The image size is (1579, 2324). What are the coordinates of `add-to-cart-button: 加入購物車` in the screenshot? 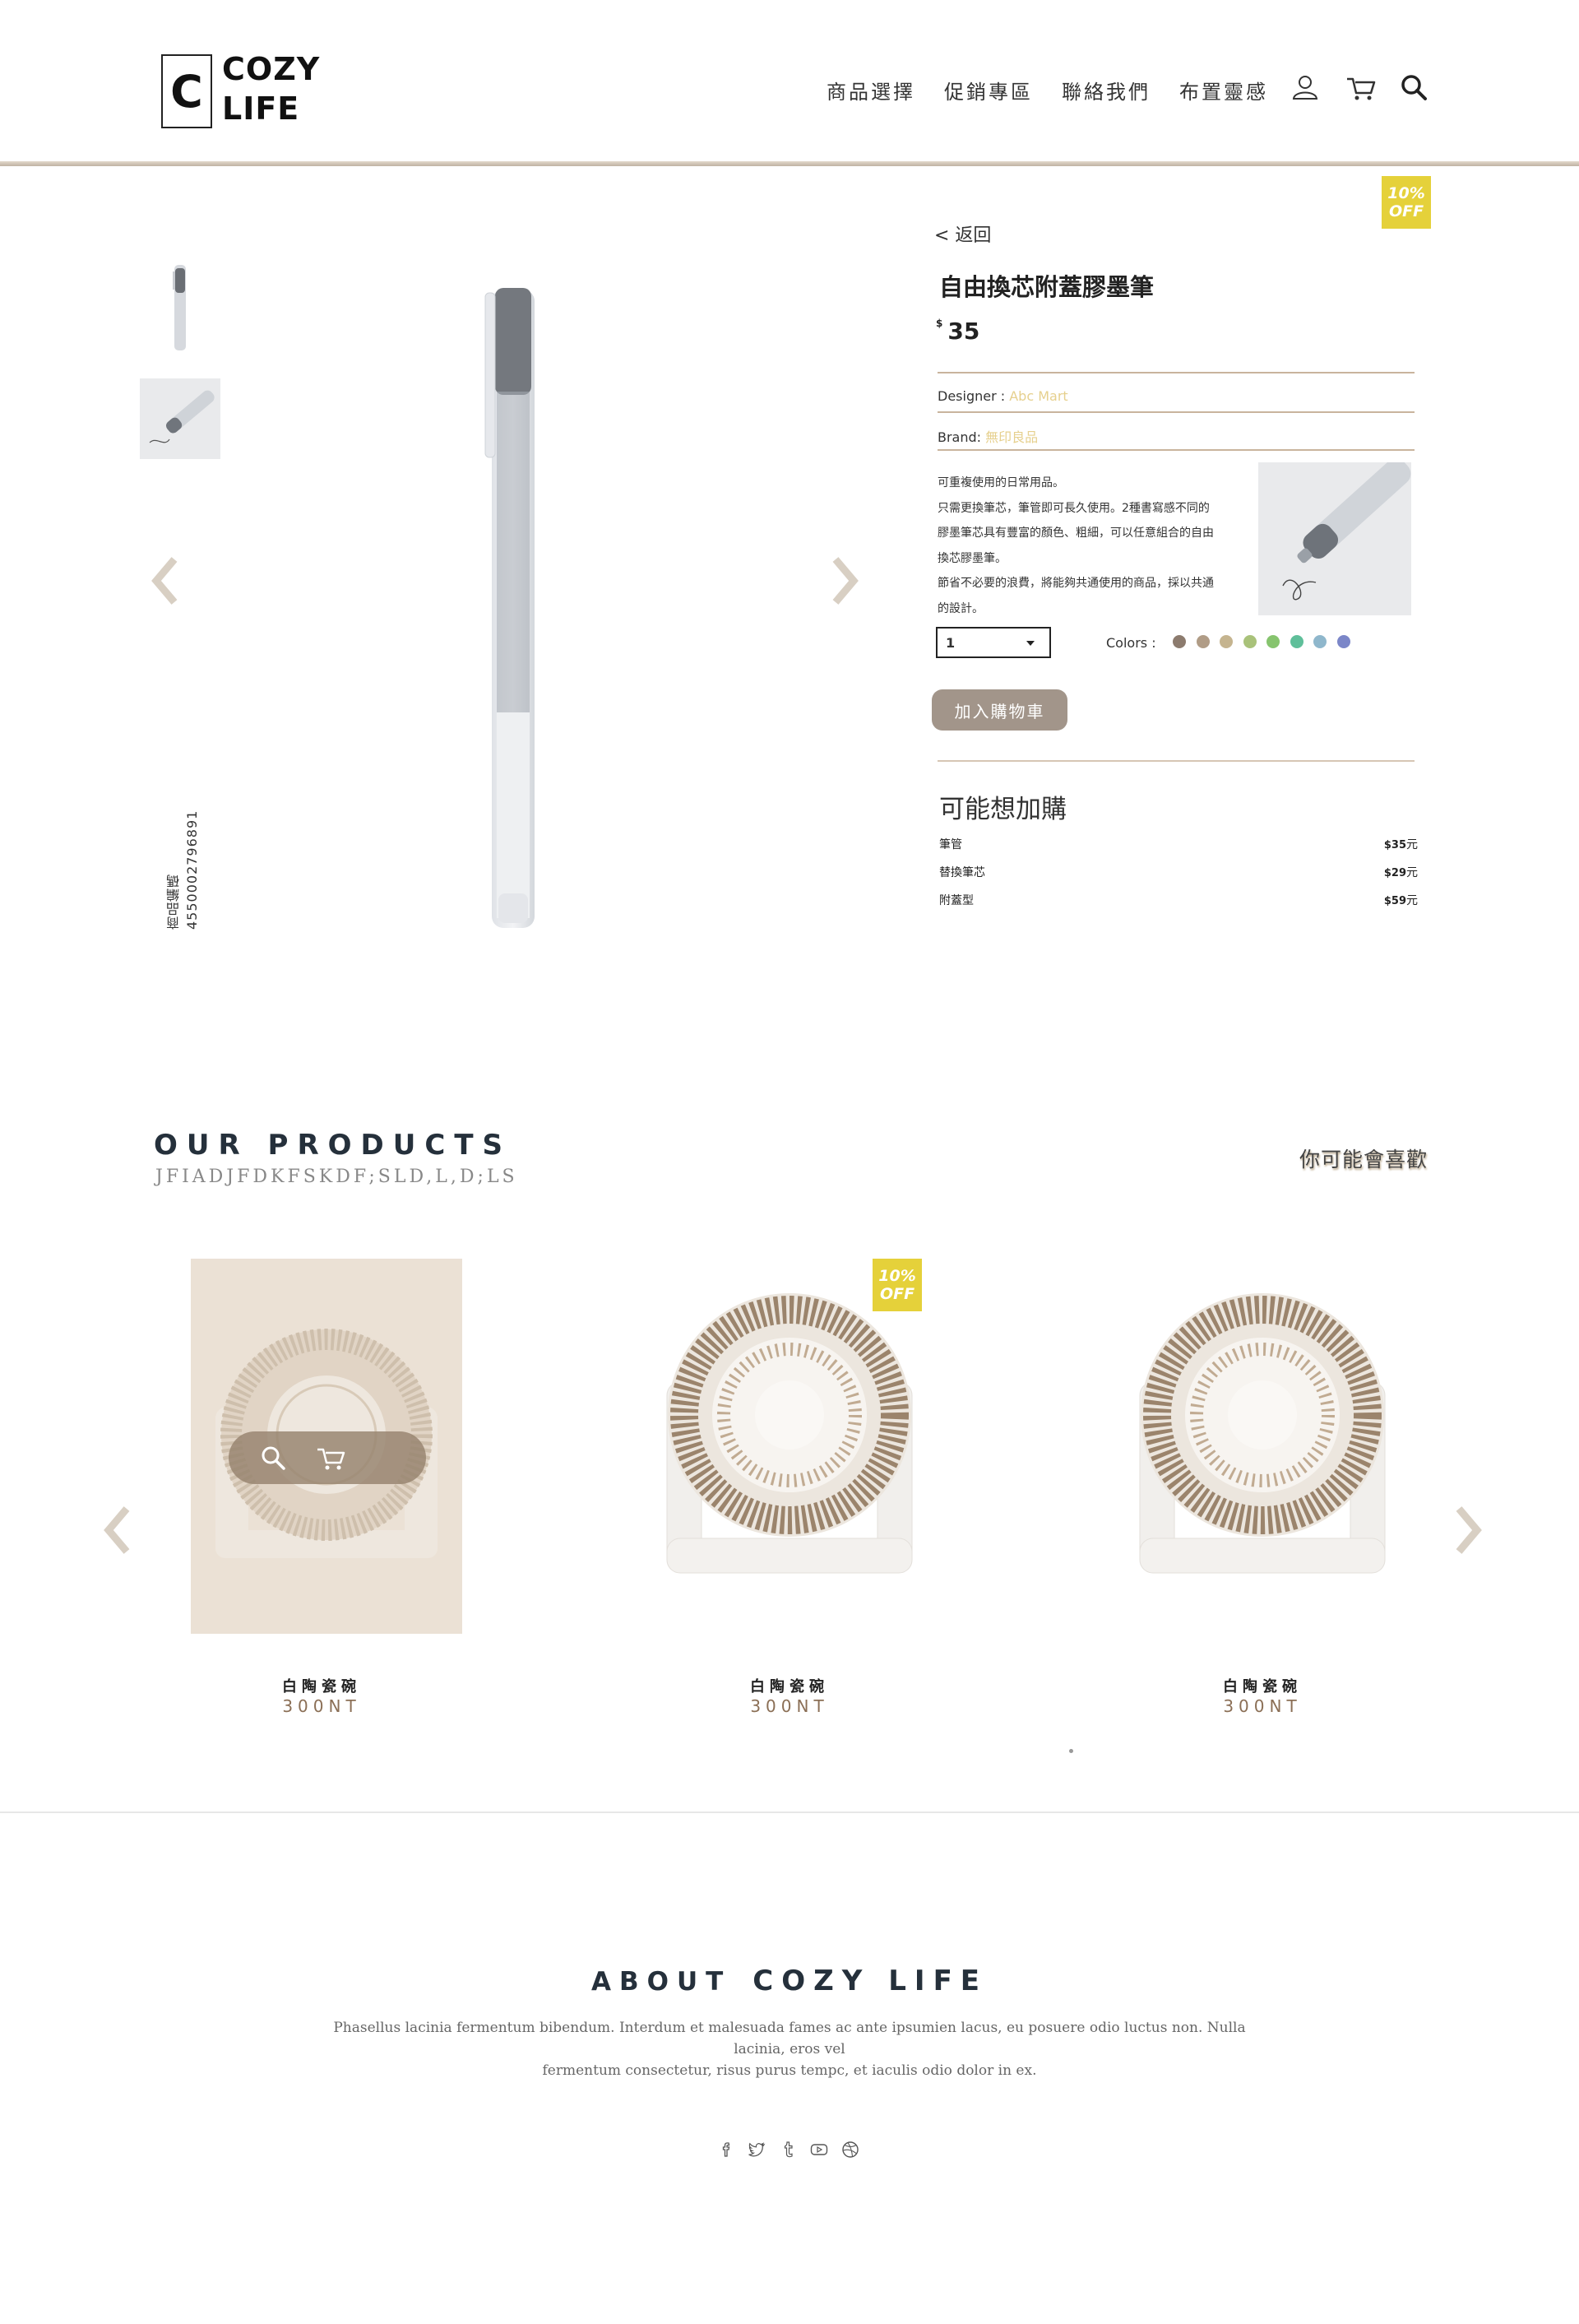 It's located at (999, 710).